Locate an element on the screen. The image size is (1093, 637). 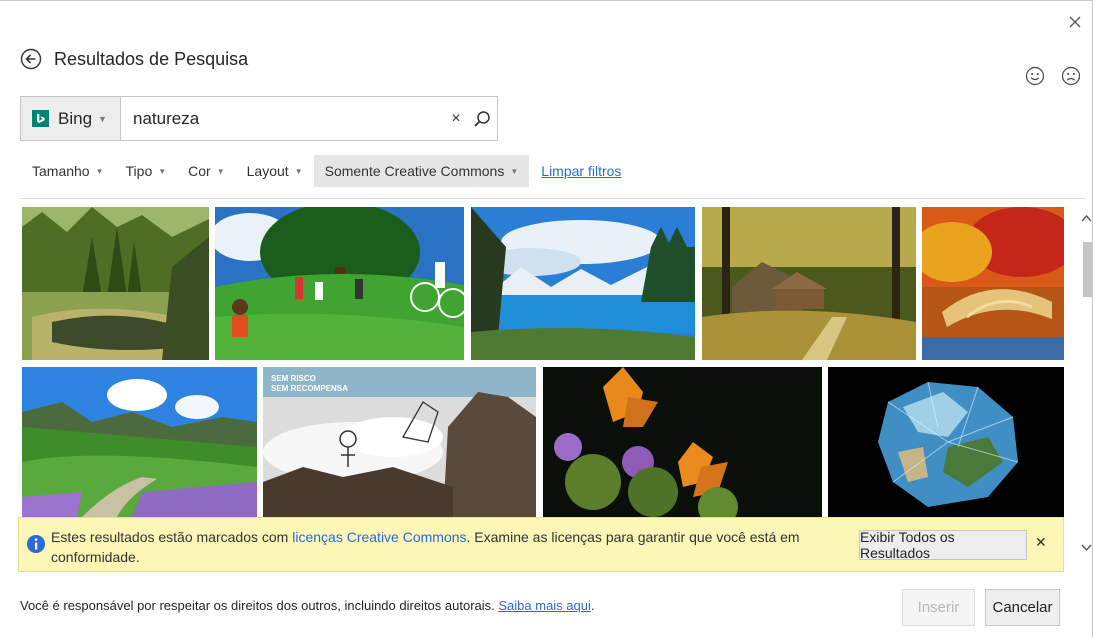
learn-more-link: Saiba mais aqui is located at coordinates (544, 605).